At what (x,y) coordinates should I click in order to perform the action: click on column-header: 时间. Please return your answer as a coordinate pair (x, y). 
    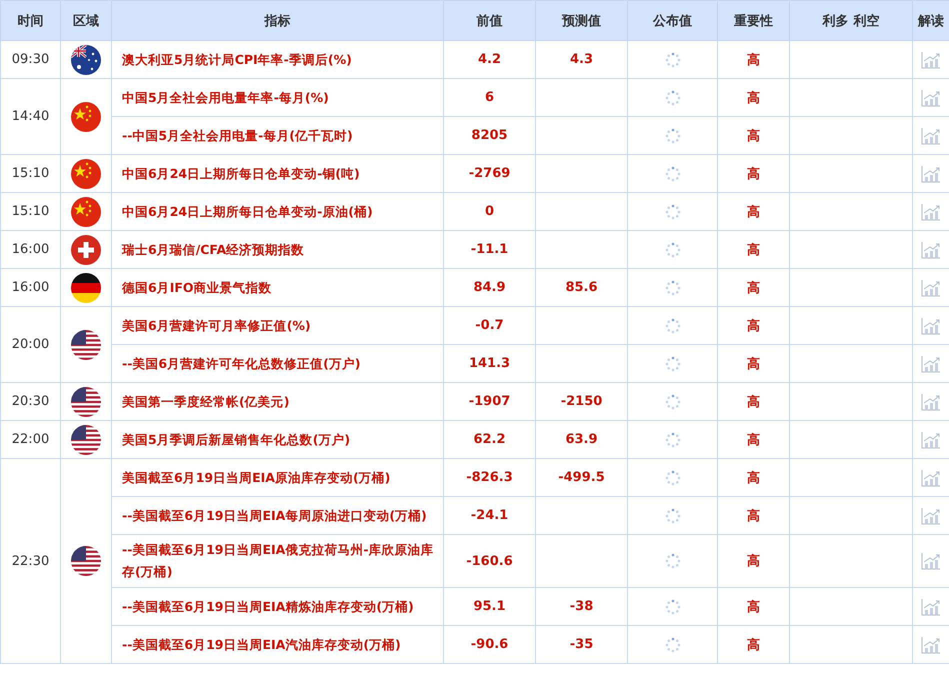
    Looking at the image, I should click on (30, 20).